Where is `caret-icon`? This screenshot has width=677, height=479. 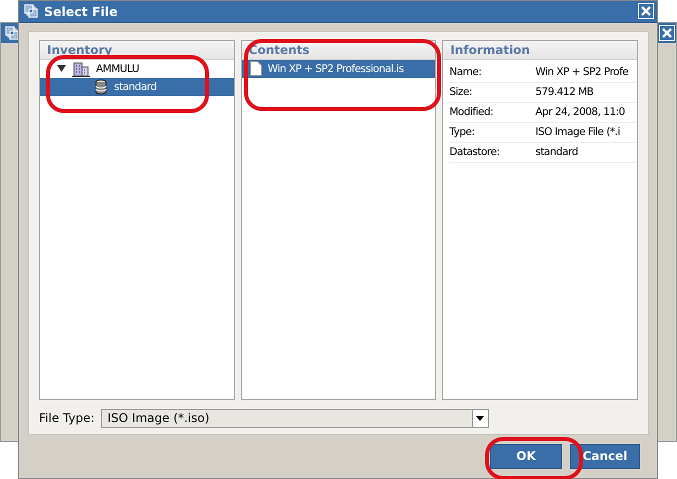
caret-icon is located at coordinates (480, 418).